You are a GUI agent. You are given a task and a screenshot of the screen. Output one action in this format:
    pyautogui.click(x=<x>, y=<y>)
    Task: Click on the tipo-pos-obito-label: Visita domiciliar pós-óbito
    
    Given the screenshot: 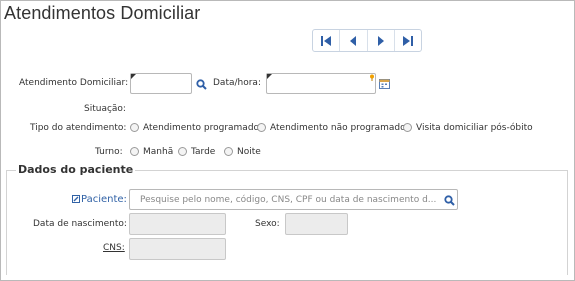 What is the action you would take?
    pyautogui.click(x=474, y=128)
    